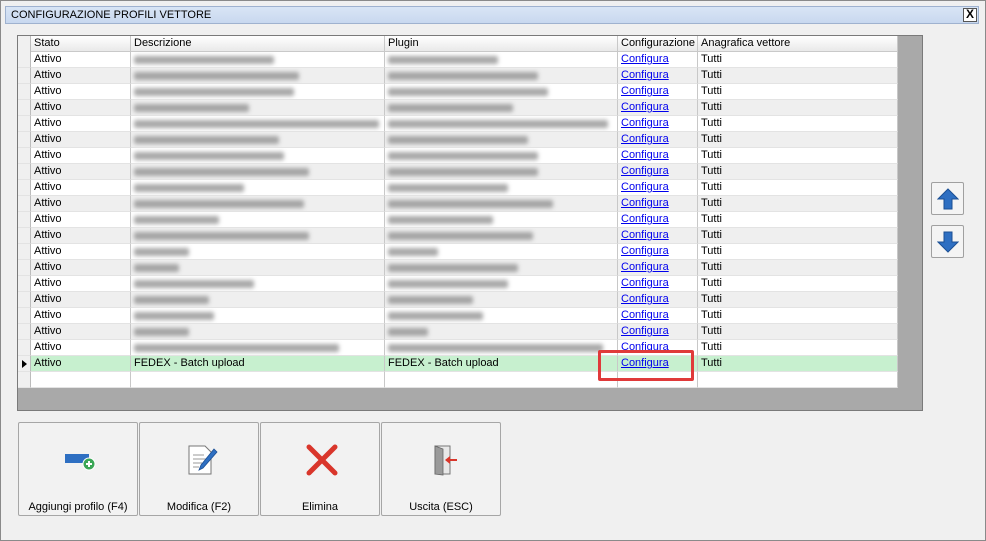  What do you see at coordinates (947, 198) in the screenshot?
I see `move-up-button` at bounding box center [947, 198].